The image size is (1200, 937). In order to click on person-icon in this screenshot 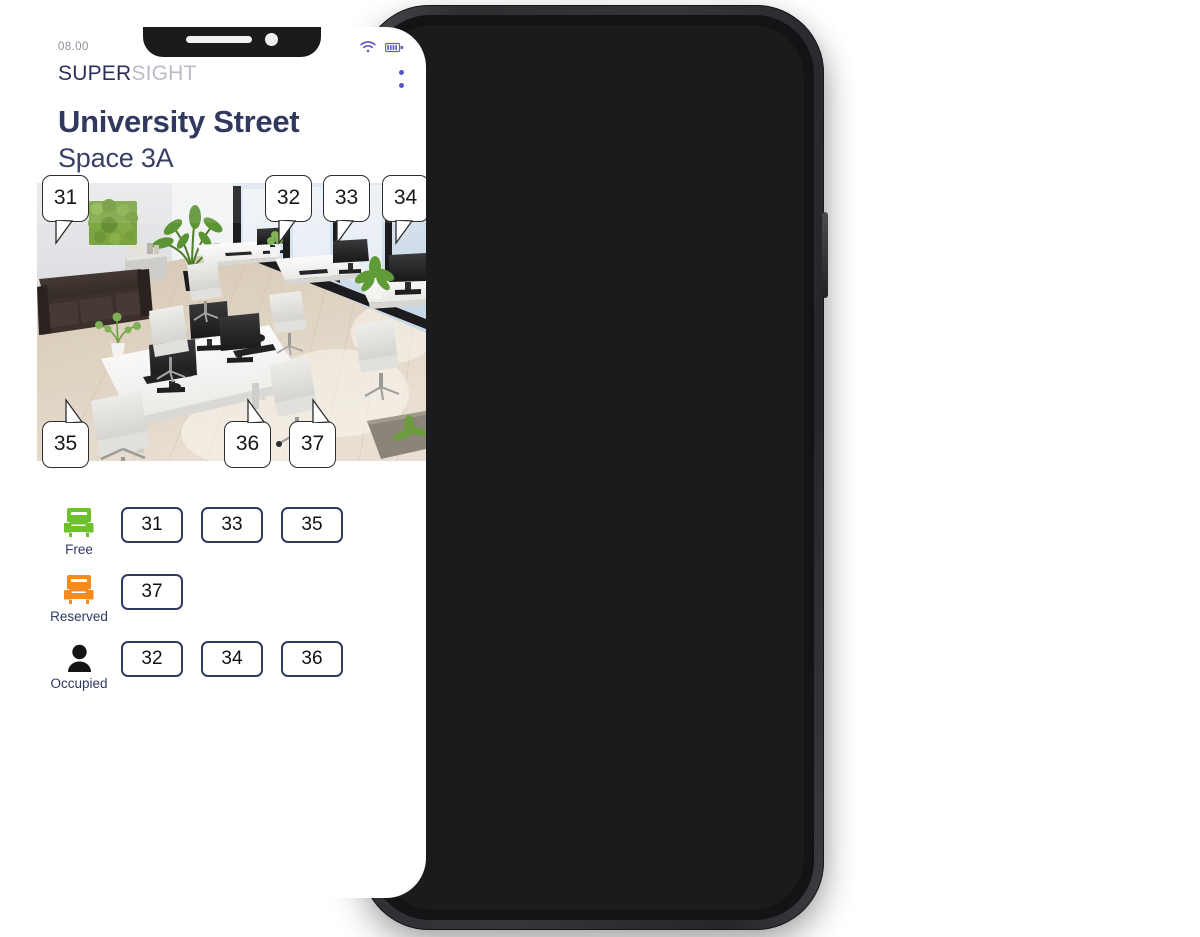, I will do `click(79, 658)`.